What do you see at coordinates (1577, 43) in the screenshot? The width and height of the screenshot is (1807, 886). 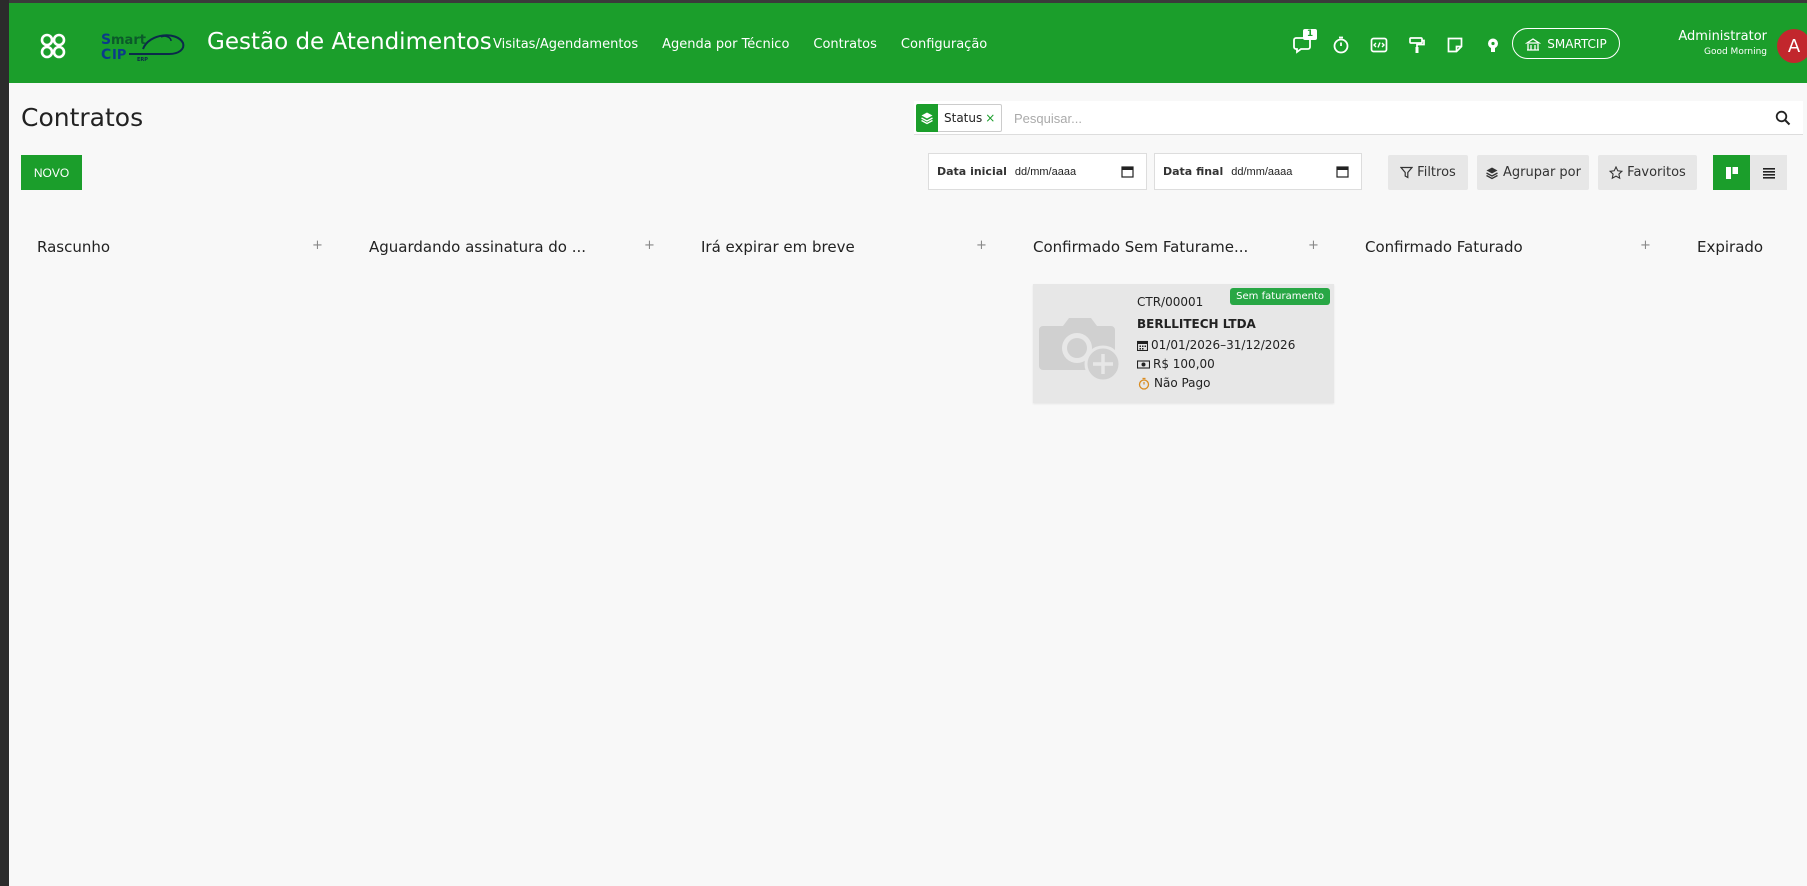 I see `company-name: SMARTCIP` at bounding box center [1577, 43].